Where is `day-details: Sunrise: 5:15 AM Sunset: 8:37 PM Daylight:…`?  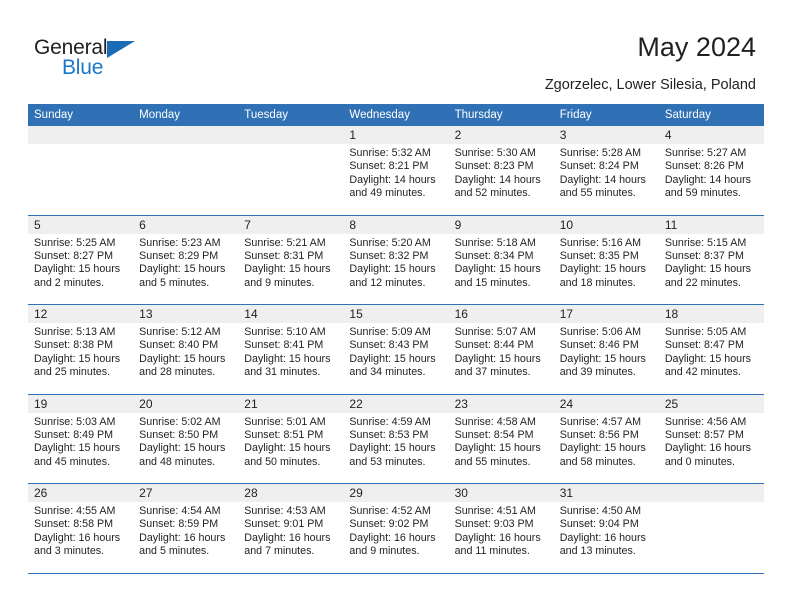
day-details: Sunrise: 5:15 AM Sunset: 8:37 PM Daylight:… is located at coordinates (711, 262).